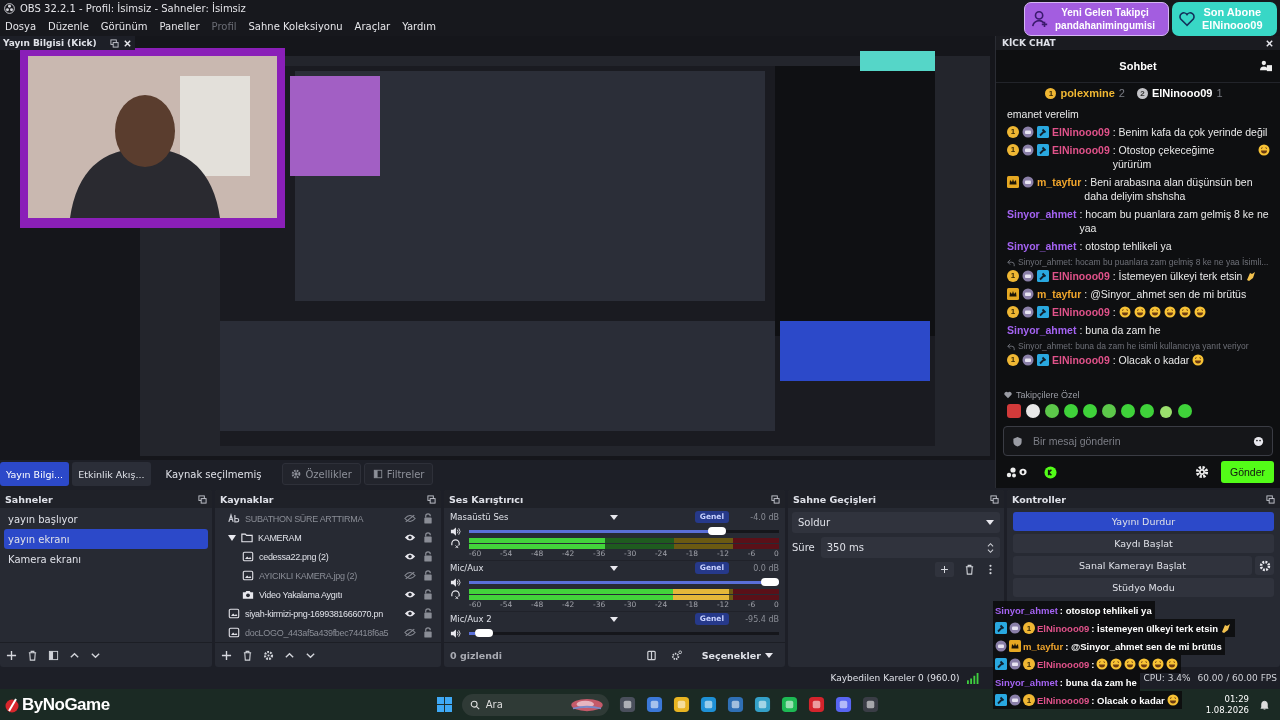 This screenshot has width=1280, height=720. Describe the element at coordinates (910, 547) in the screenshot. I see `duration-field: 350 ms` at that location.